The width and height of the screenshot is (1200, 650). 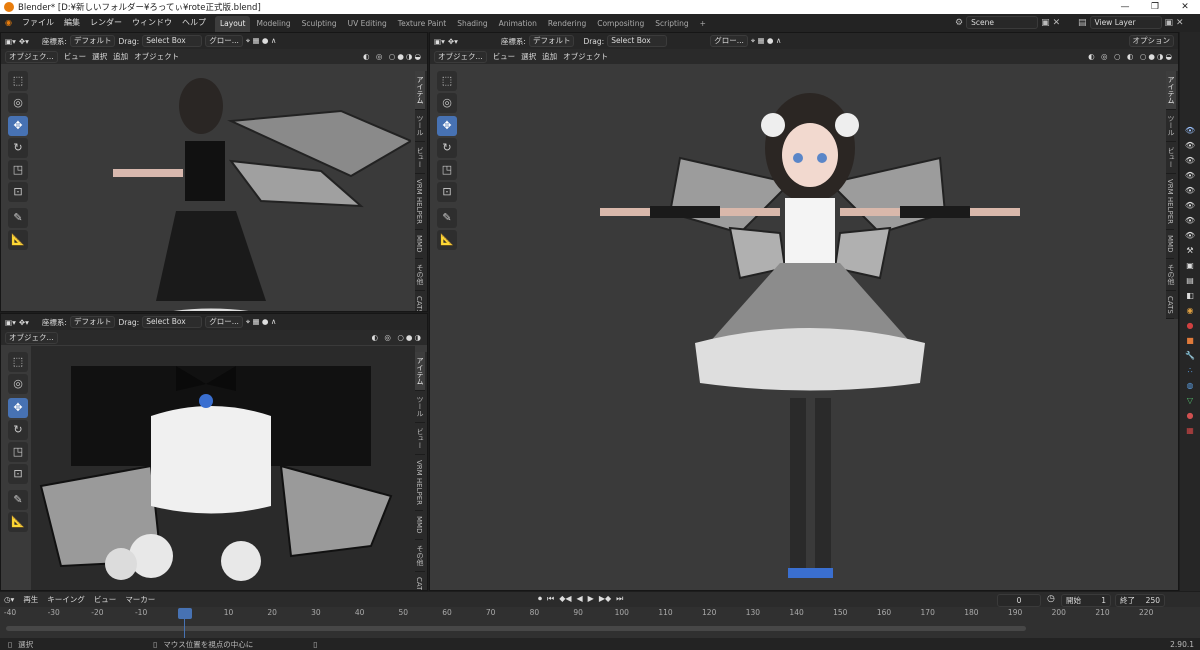 What do you see at coordinates (1190, 400) in the screenshot?
I see `data-icon: ▽` at bounding box center [1190, 400].